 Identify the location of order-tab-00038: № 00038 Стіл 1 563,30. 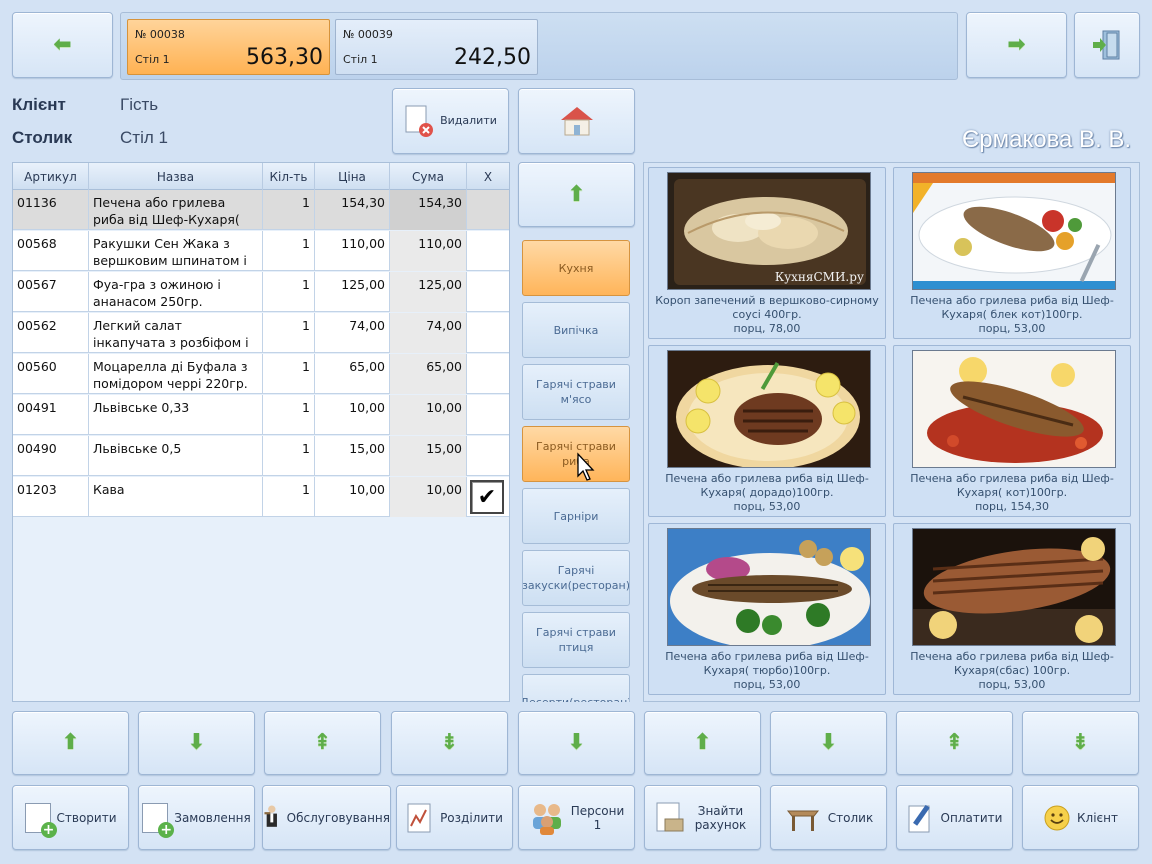
(228, 47).